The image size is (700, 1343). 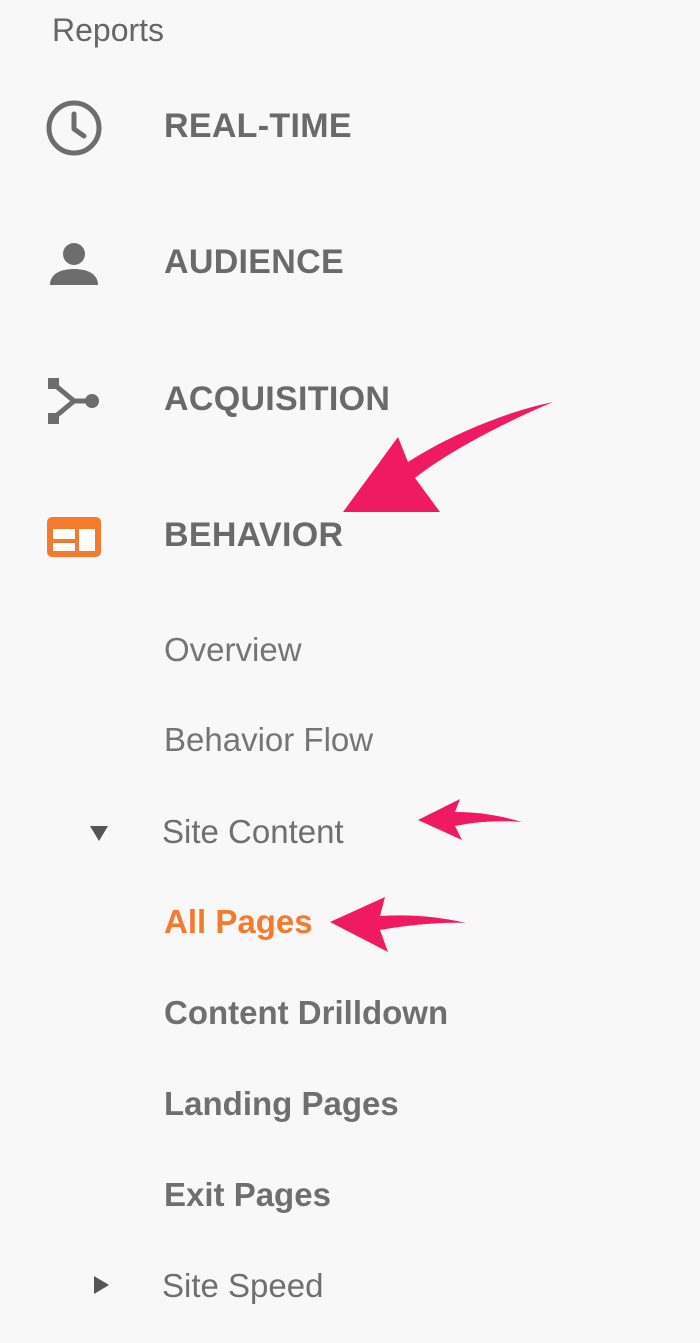 I want to click on sub-item-landing-pages: Landing Pages, so click(x=281, y=1104).